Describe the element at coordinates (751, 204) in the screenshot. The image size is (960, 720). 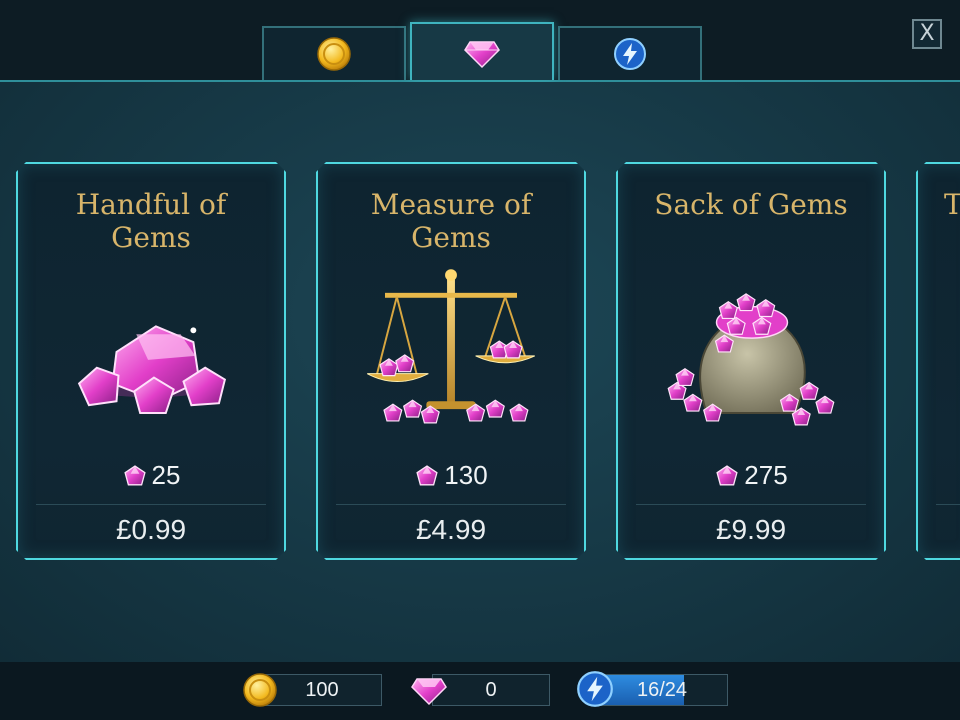
I see `card-title: Sack of Gems` at that location.